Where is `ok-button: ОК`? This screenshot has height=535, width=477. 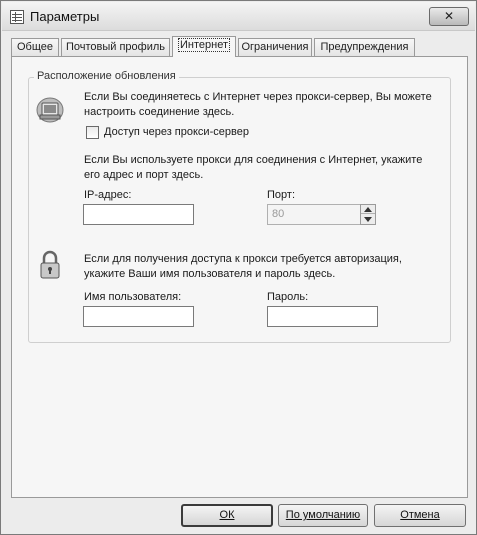 ok-button: ОК is located at coordinates (227, 515).